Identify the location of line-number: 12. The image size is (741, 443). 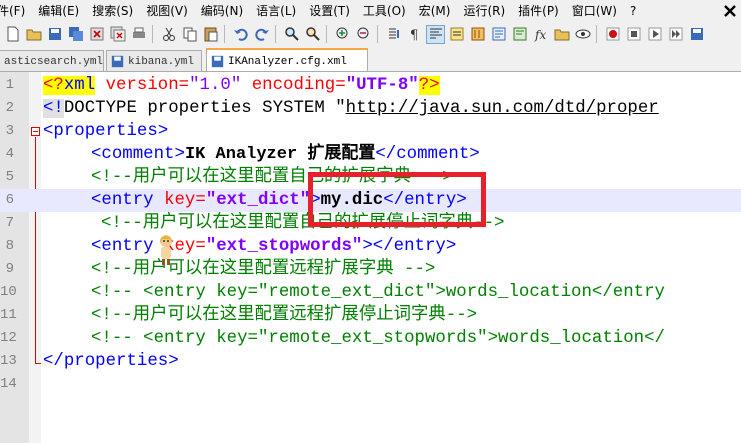
(8, 338).